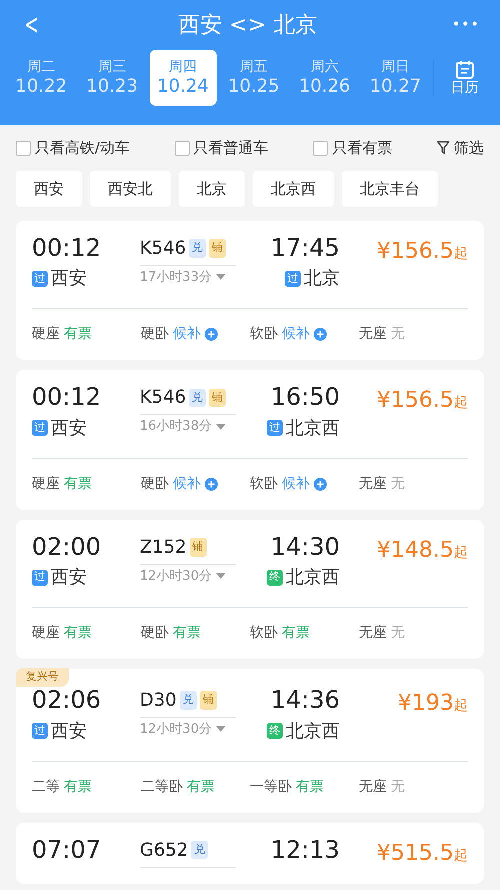 This screenshot has height=890, width=500. What do you see at coordinates (390, 189) in the screenshot?
I see `station-chip: 北京丰台` at bounding box center [390, 189].